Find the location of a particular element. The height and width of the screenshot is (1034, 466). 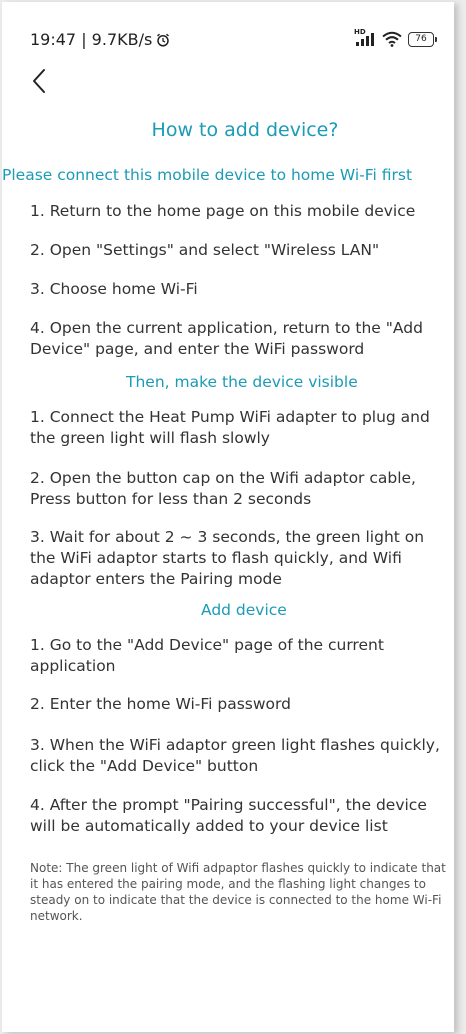

section-heading-add-device: Add device is located at coordinates (244, 610).